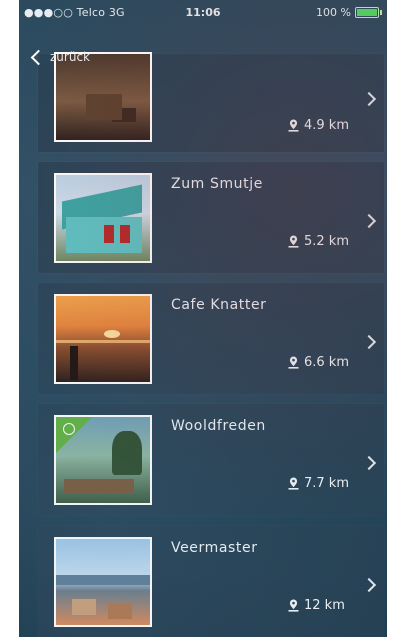 This screenshot has height=637, width=402. What do you see at coordinates (217, 184) in the screenshot?
I see `item-name: Zum Smutje` at bounding box center [217, 184].